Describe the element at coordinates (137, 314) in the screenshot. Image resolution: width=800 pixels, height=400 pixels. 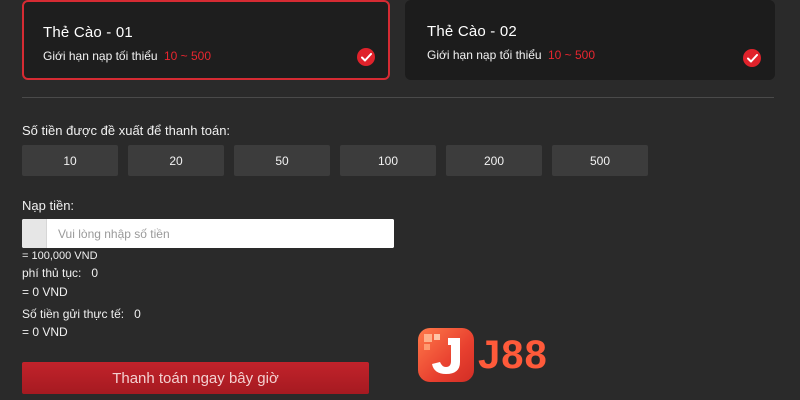
I see `actual-amount-value: 0` at that location.